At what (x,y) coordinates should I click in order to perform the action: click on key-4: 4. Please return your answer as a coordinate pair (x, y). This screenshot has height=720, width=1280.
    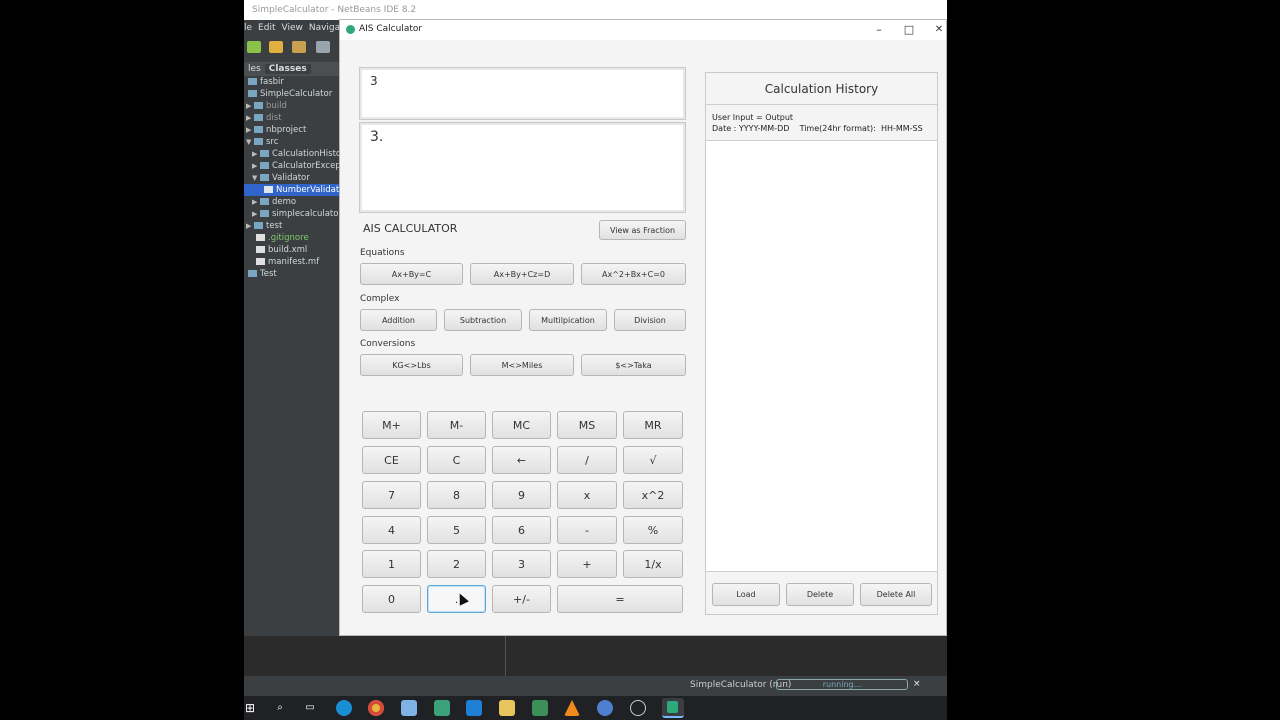
    Looking at the image, I should click on (391, 530).